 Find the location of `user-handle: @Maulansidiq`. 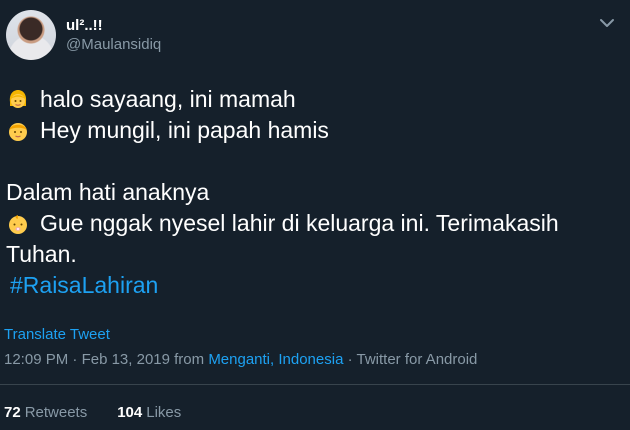

user-handle: @Maulansidiq is located at coordinates (113, 45).